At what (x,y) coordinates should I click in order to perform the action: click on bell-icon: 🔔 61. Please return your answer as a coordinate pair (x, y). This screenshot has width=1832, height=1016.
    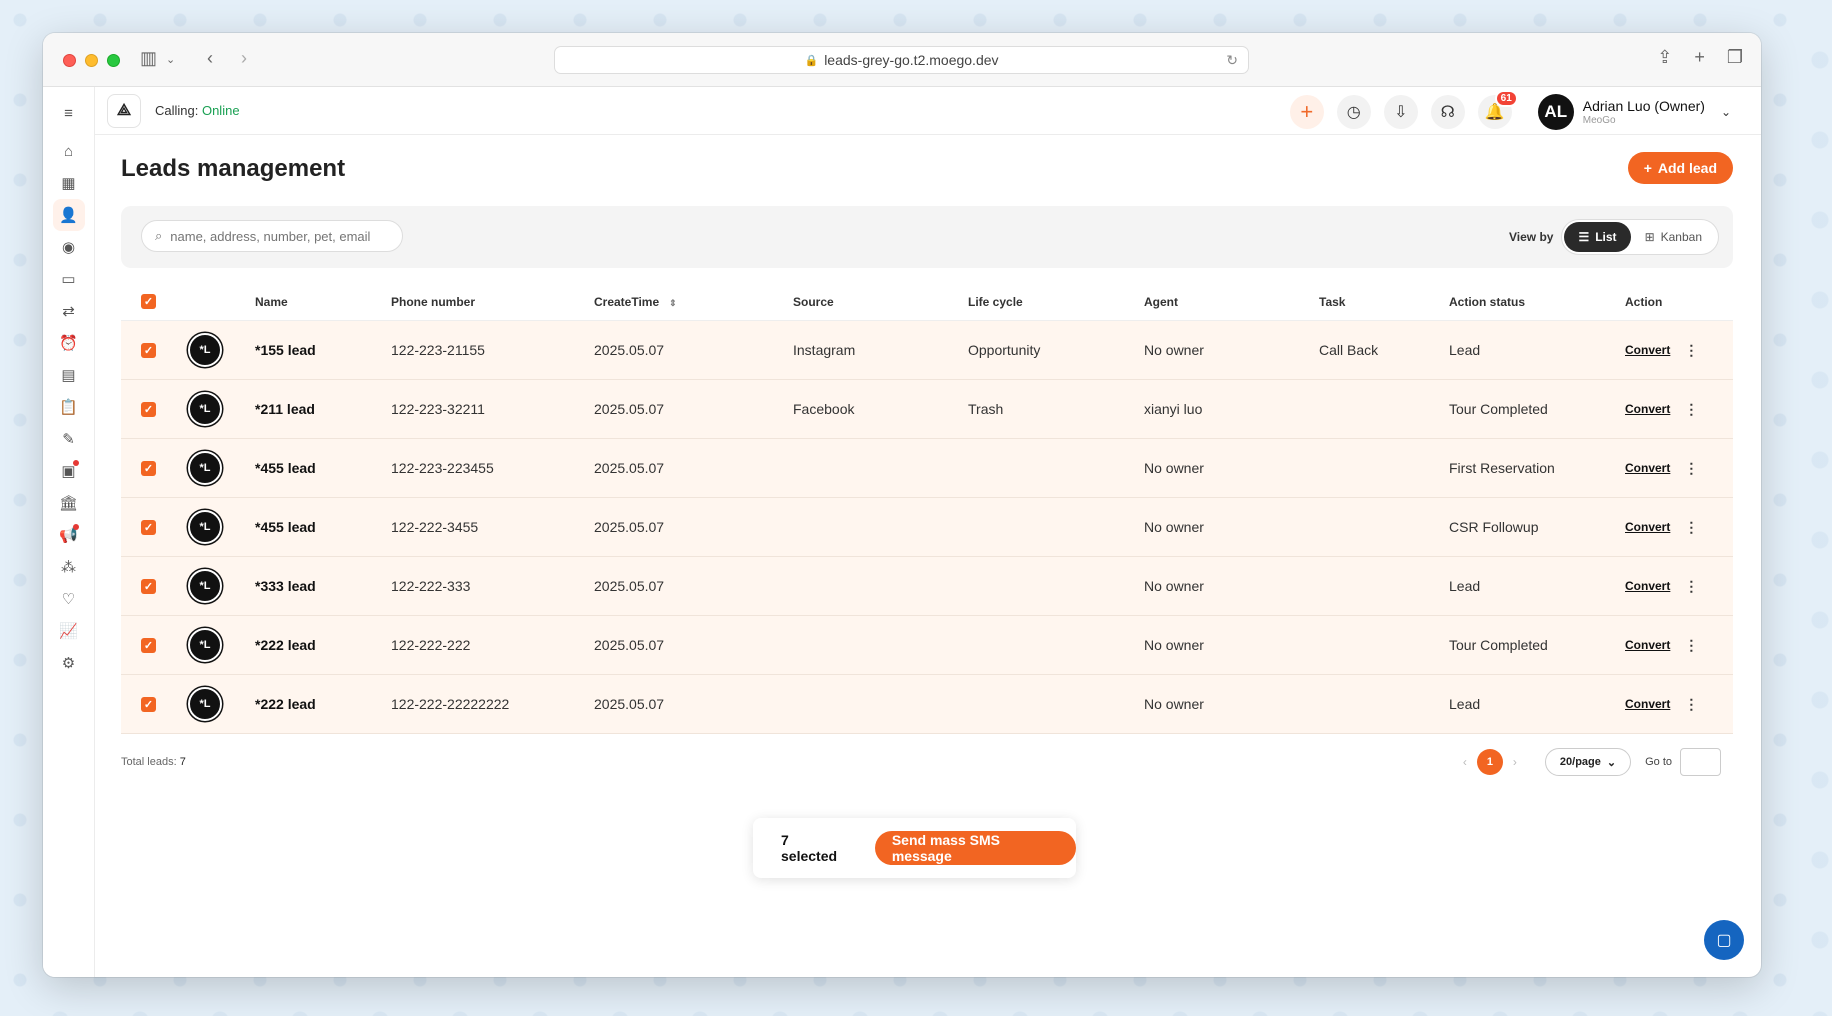
    Looking at the image, I should click on (1497, 109).